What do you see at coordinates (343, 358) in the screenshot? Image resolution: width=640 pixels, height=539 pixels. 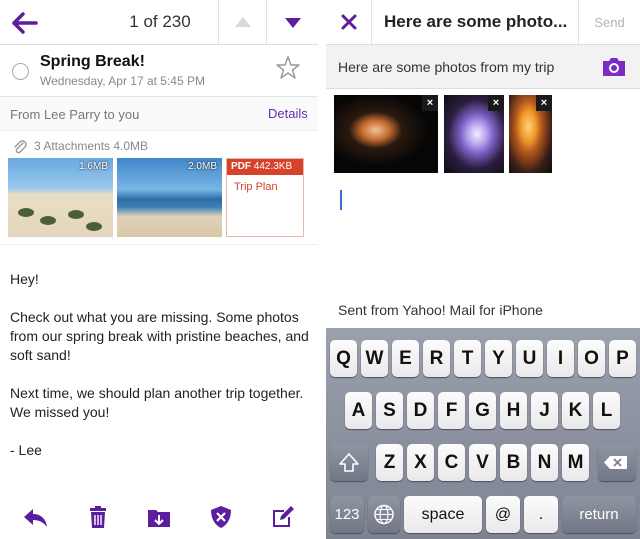 I see `key-q: Q` at bounding box center [343, 358].